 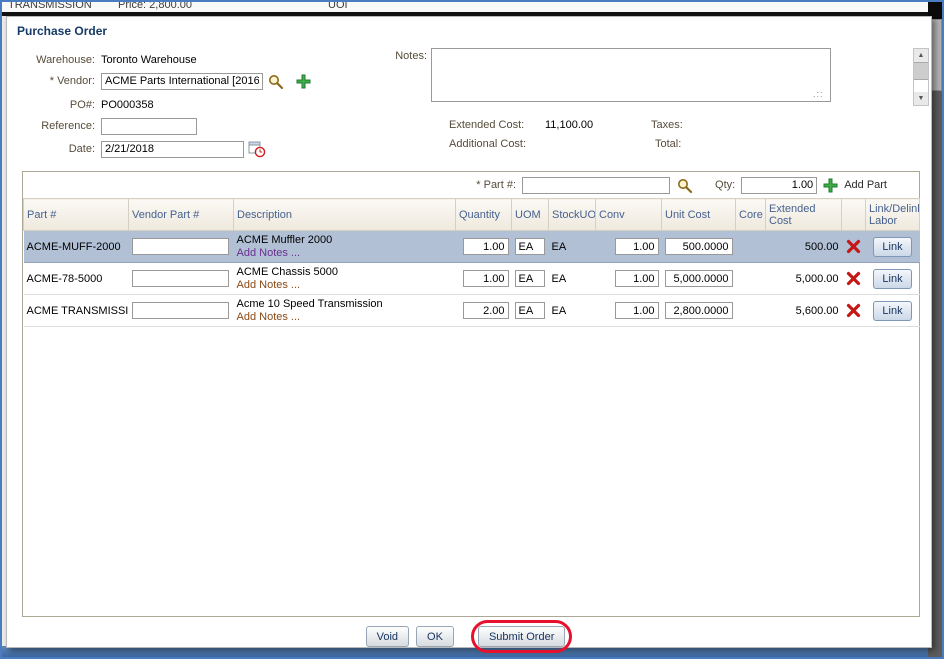 I want to click on col-header-extended-cost: Extended Cost, so click(x=803, y=214).